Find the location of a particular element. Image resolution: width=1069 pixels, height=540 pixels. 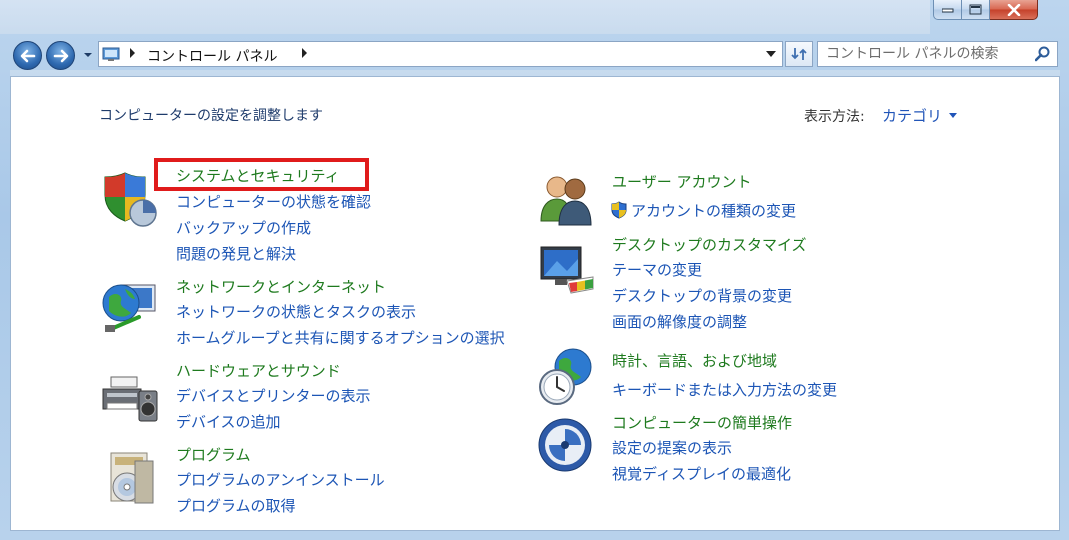

chevron-down-icon is located at coordinates (953, 115).